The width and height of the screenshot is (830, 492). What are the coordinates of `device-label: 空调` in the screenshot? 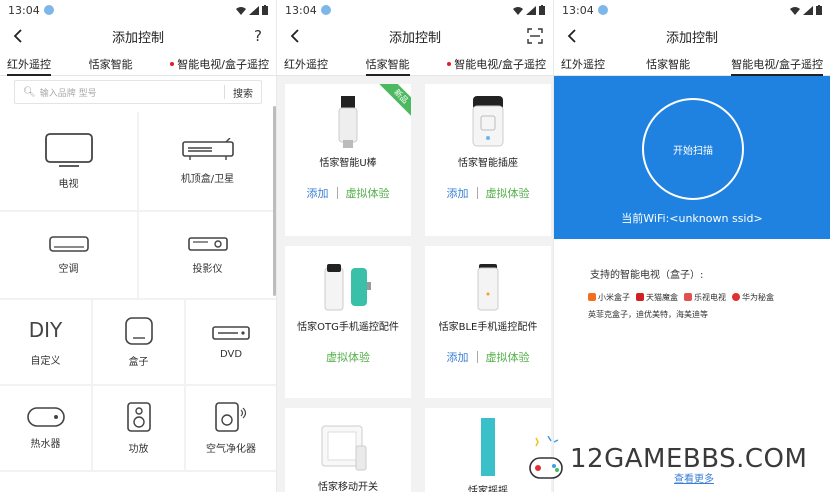 It's located at (68, 269).